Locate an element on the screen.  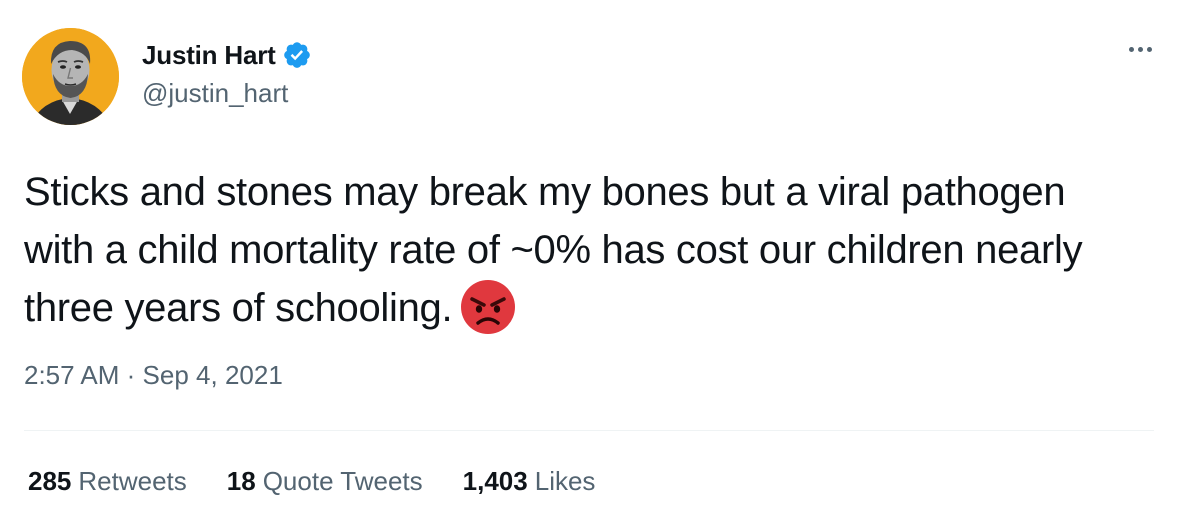
tweet-timestamp: 2:57 AM · Sep 4, 2021 is located at coordinates (153, 375).